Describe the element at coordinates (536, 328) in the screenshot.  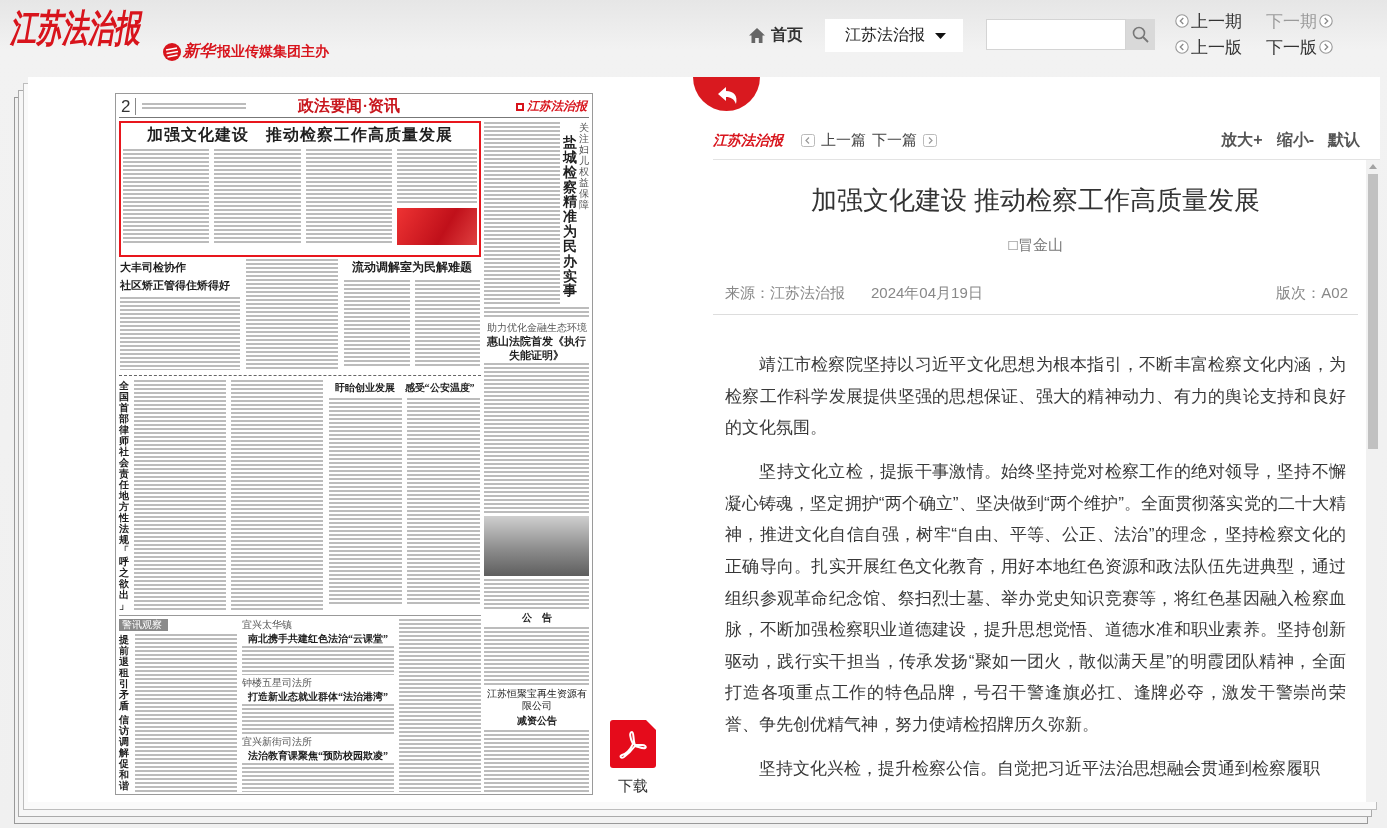
I see `kicker: 助力优化金融生态环境` at that location.